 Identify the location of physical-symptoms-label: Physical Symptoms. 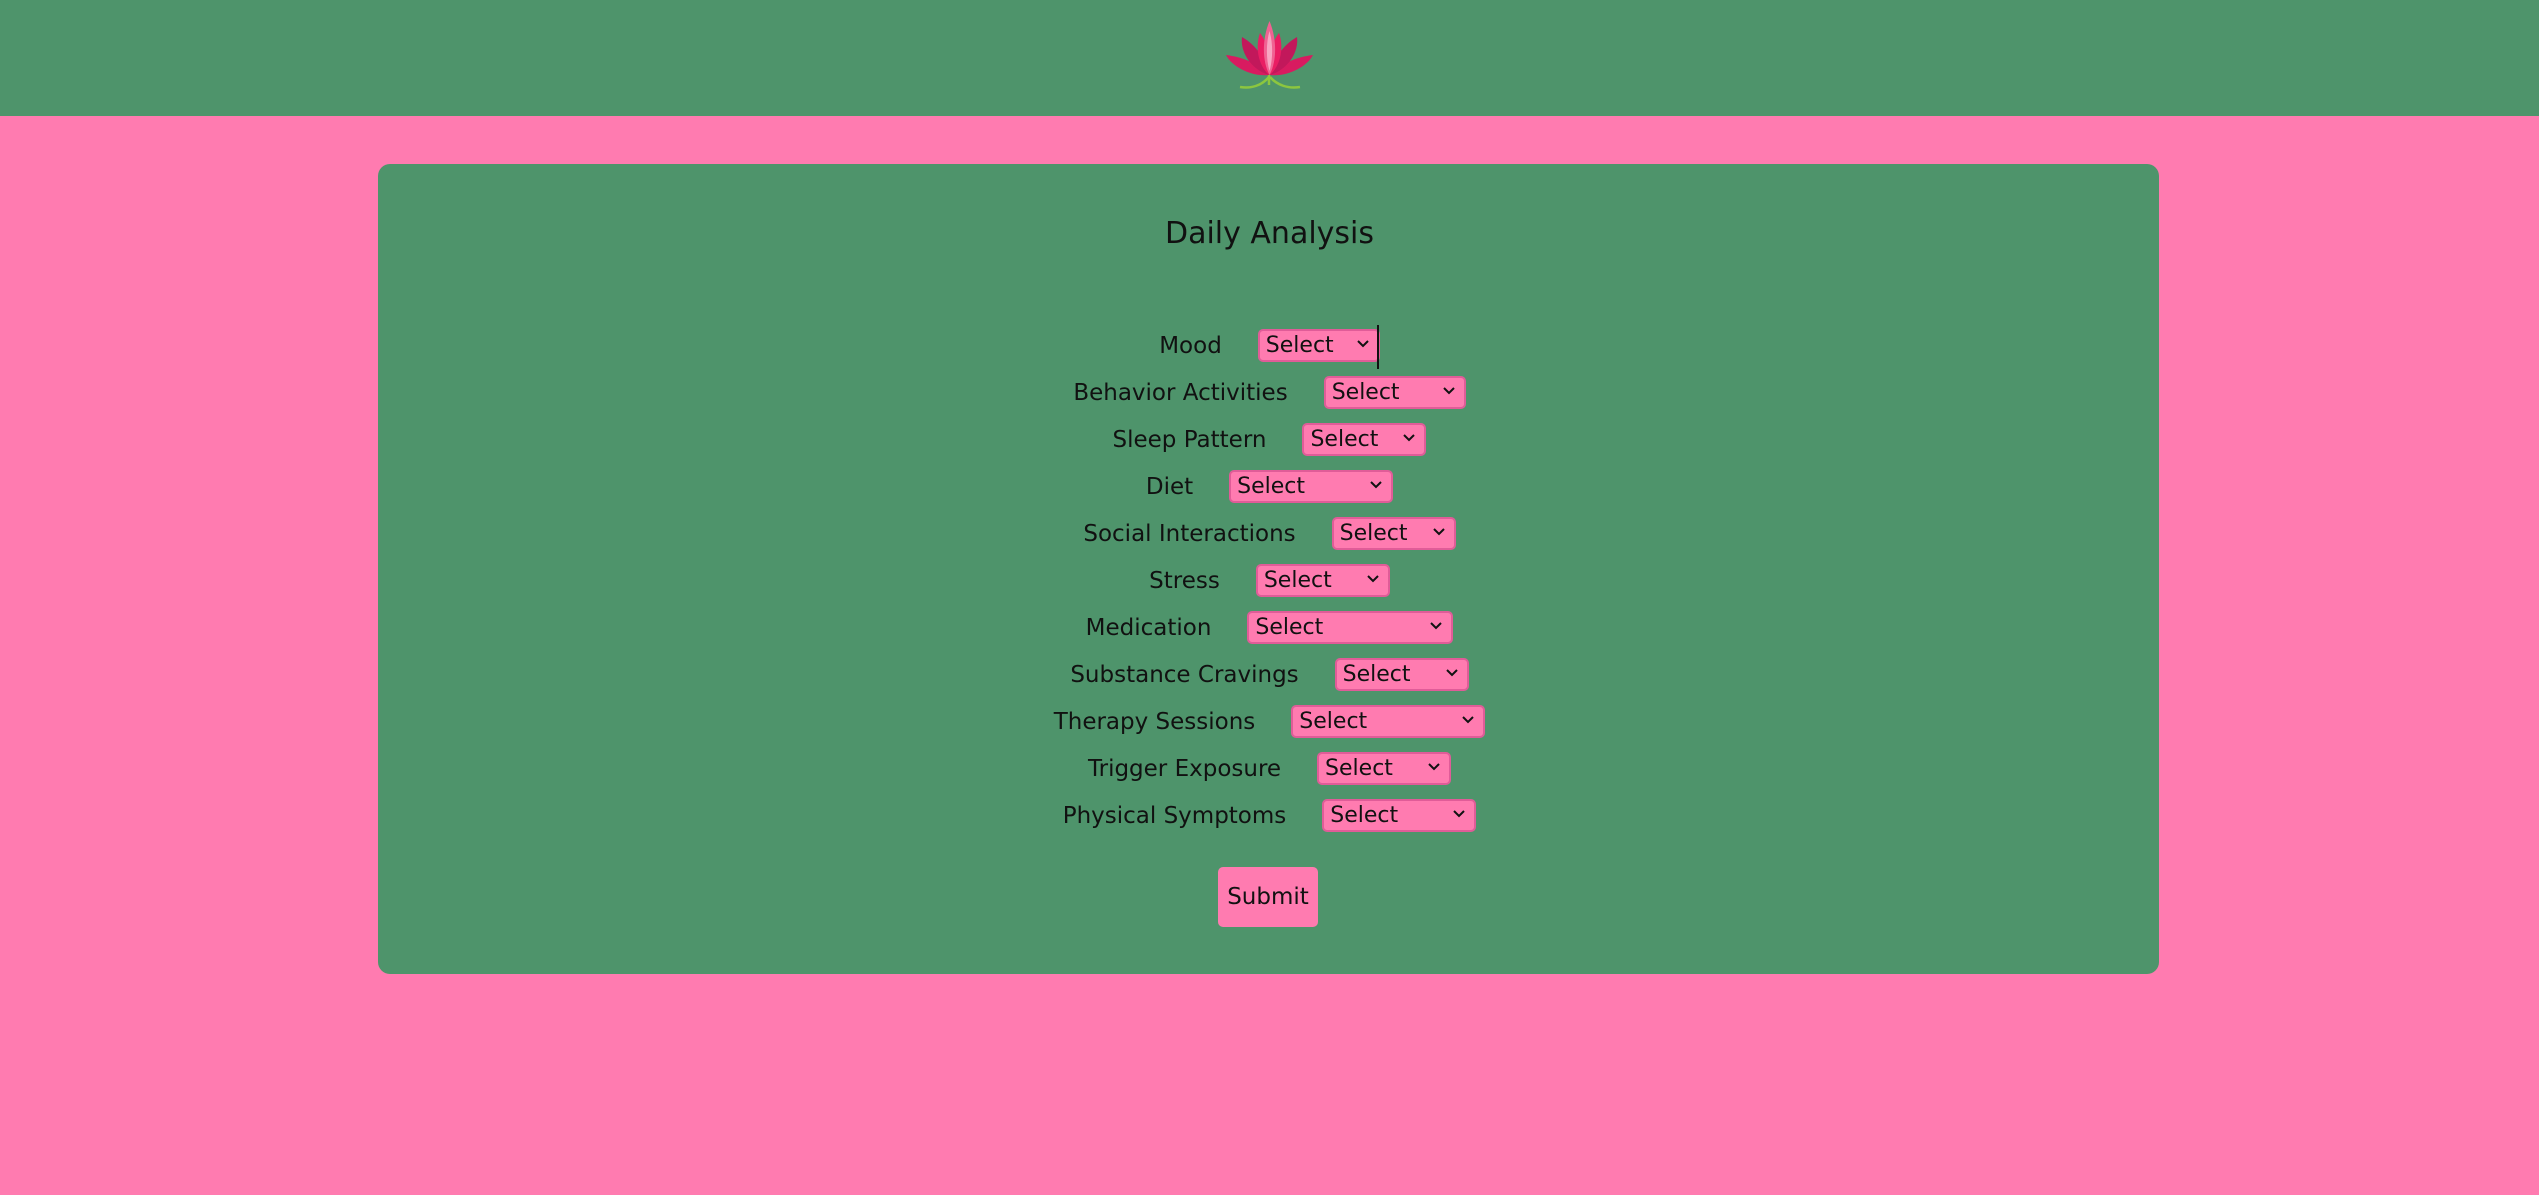
(1174, 815).